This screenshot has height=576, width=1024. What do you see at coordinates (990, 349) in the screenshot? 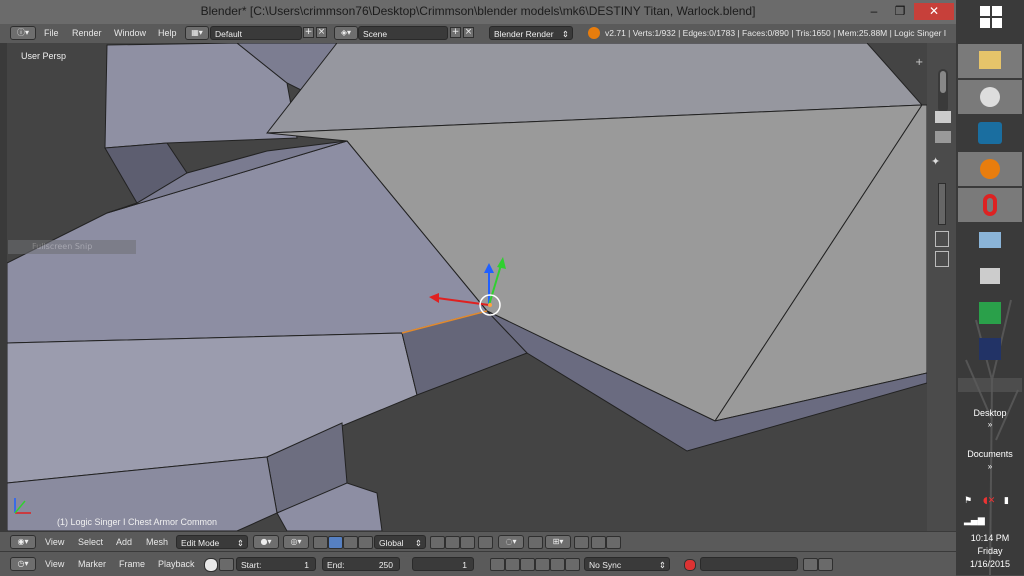
I see `media-app-taskbar-item` at bounding box center [990, 349].